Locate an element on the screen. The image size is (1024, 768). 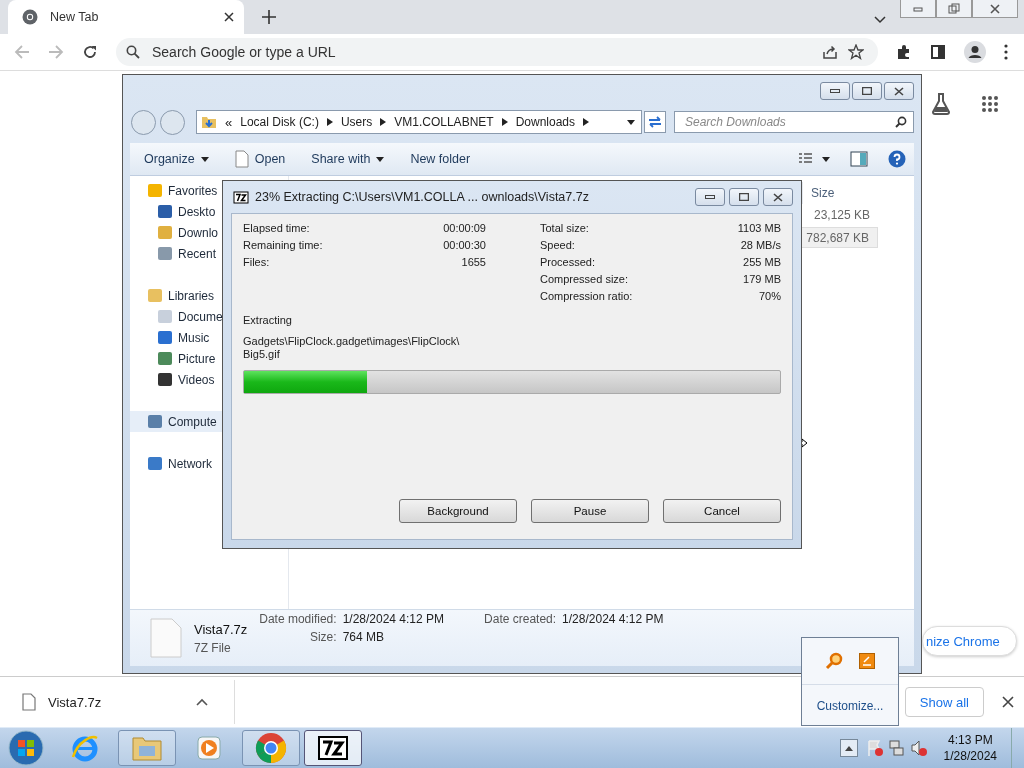
puzzle-piece-icon is located at coordinates (904, 52).